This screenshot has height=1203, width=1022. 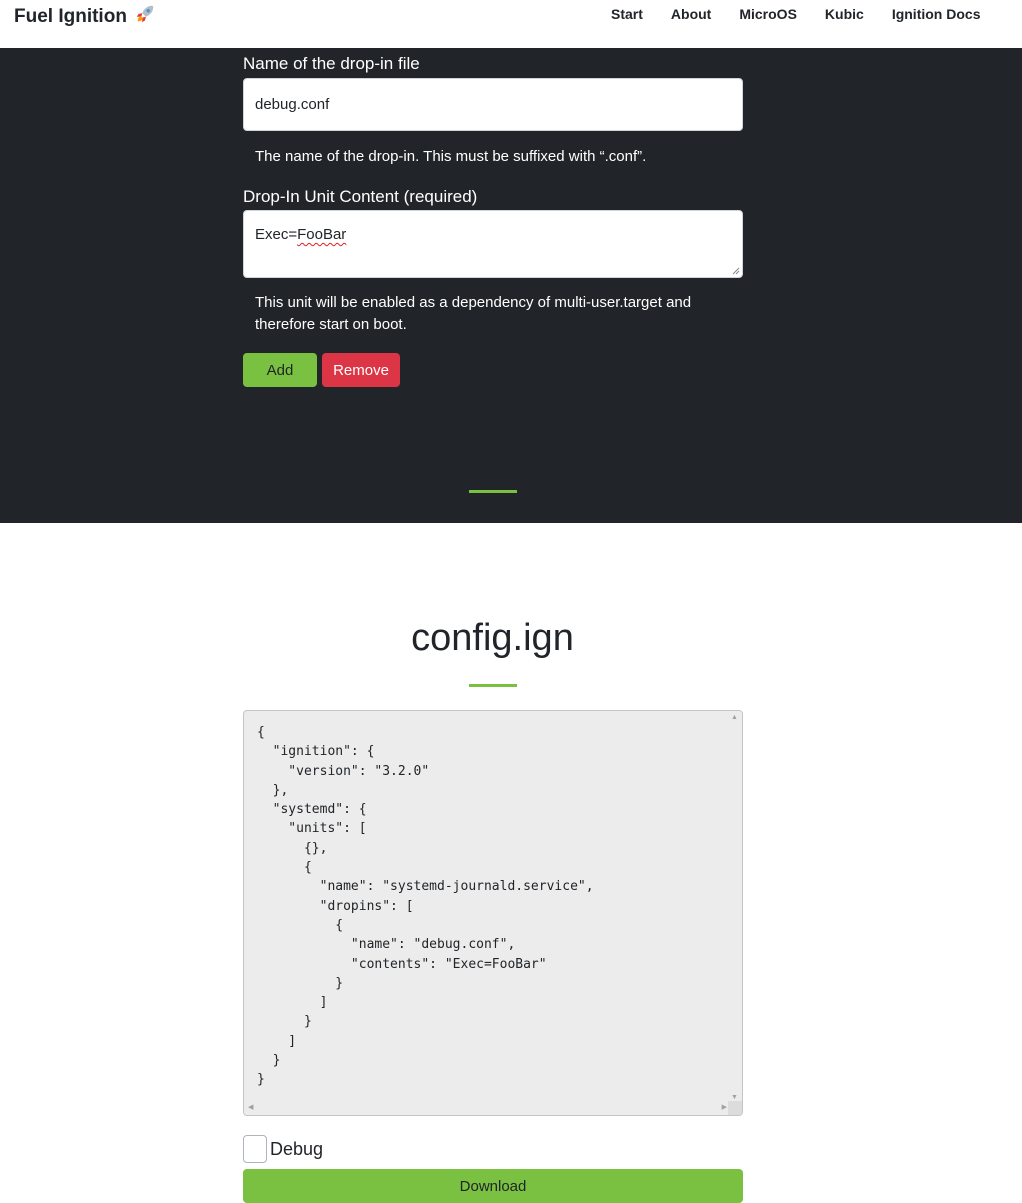 What do you see at coordinates (493, 104) in the screenshot?
I see `dropin-name-input` at bounding box center [493, 104].